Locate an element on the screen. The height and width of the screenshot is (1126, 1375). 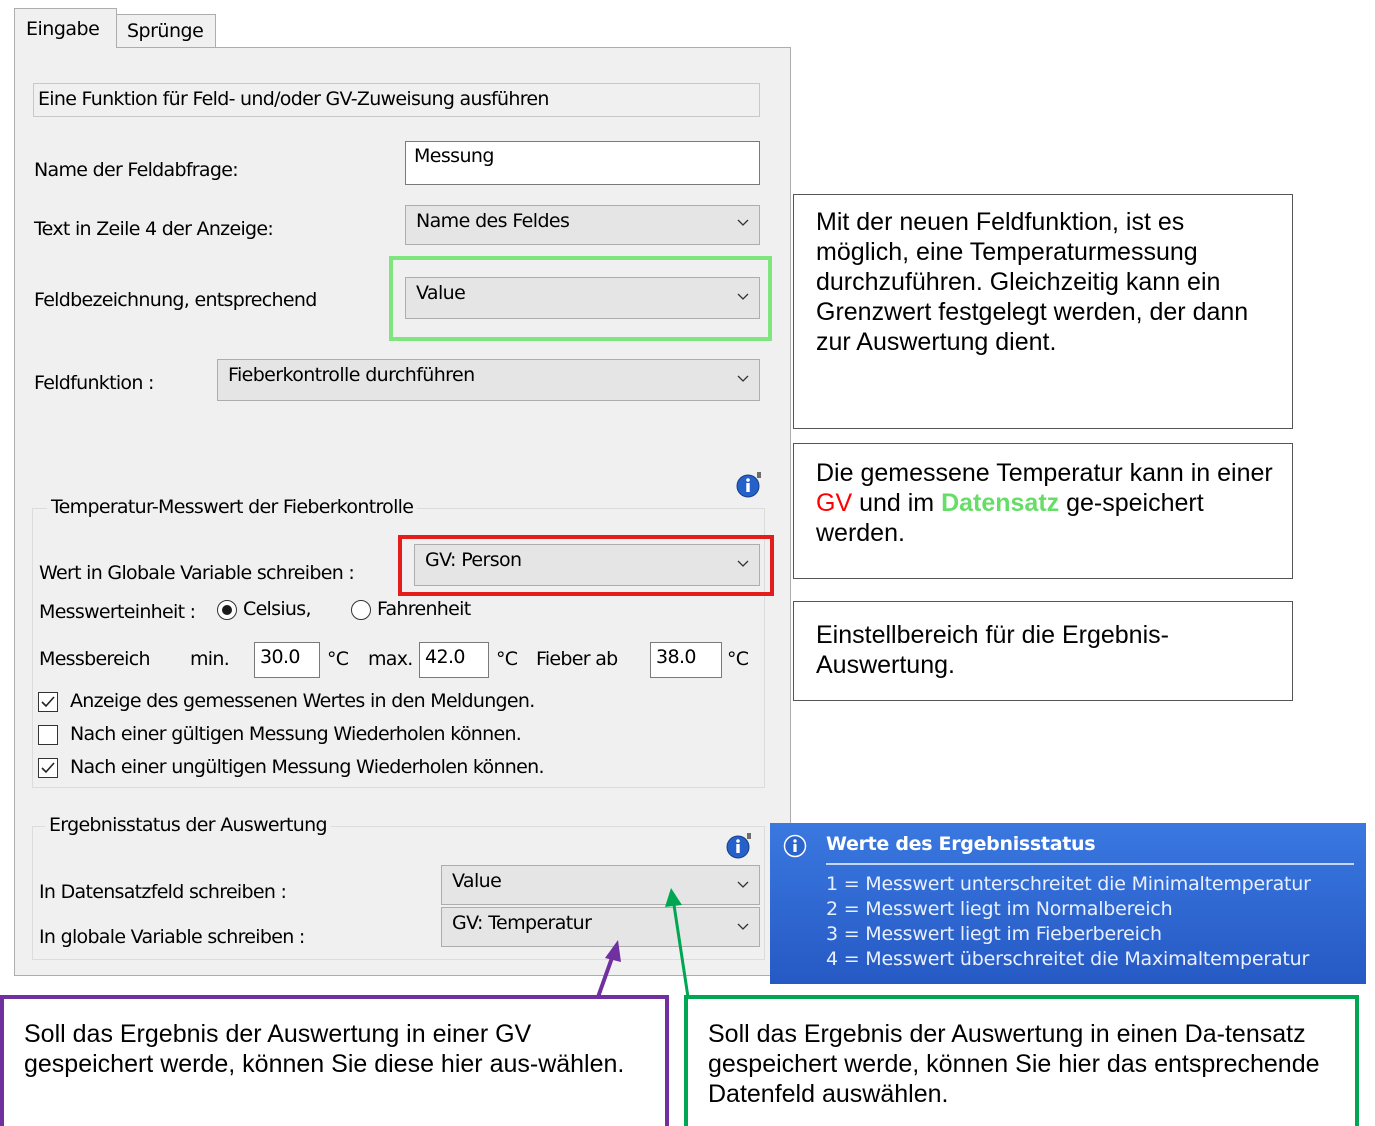
checkbox-anzeige is located at coordinates (48, 702).